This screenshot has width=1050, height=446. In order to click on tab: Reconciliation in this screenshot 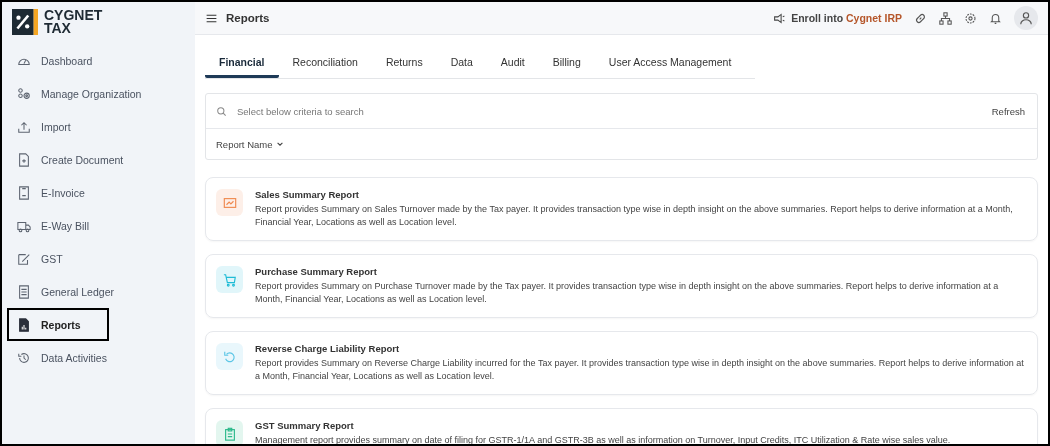, I will do `click(325, 64)`.